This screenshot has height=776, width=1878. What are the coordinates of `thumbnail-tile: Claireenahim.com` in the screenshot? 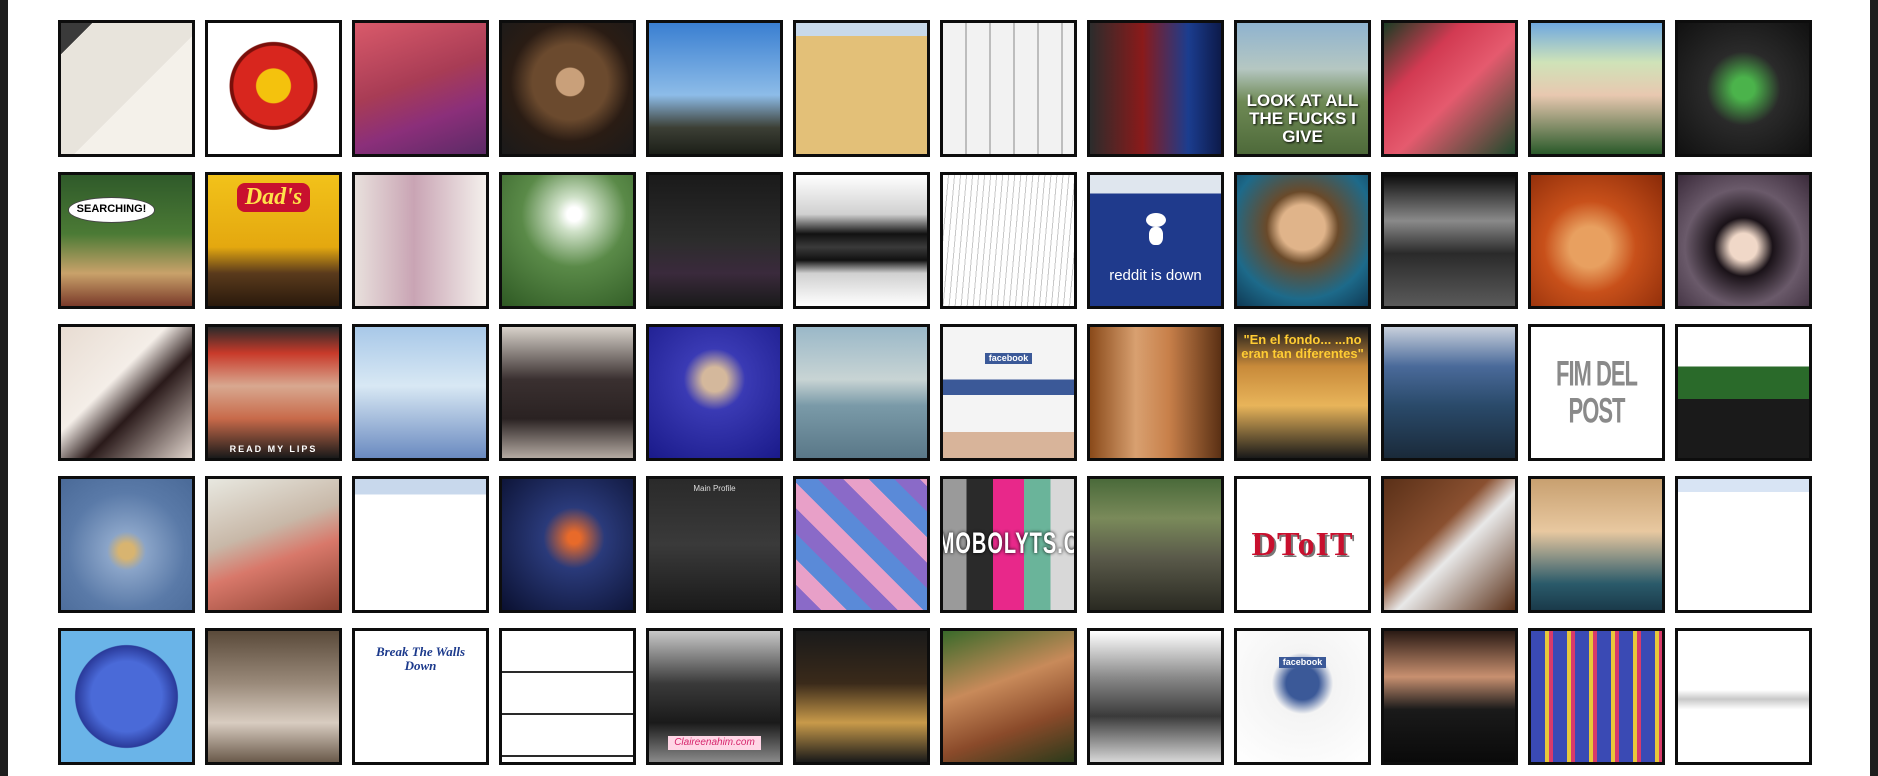 It's located at (714, 696).